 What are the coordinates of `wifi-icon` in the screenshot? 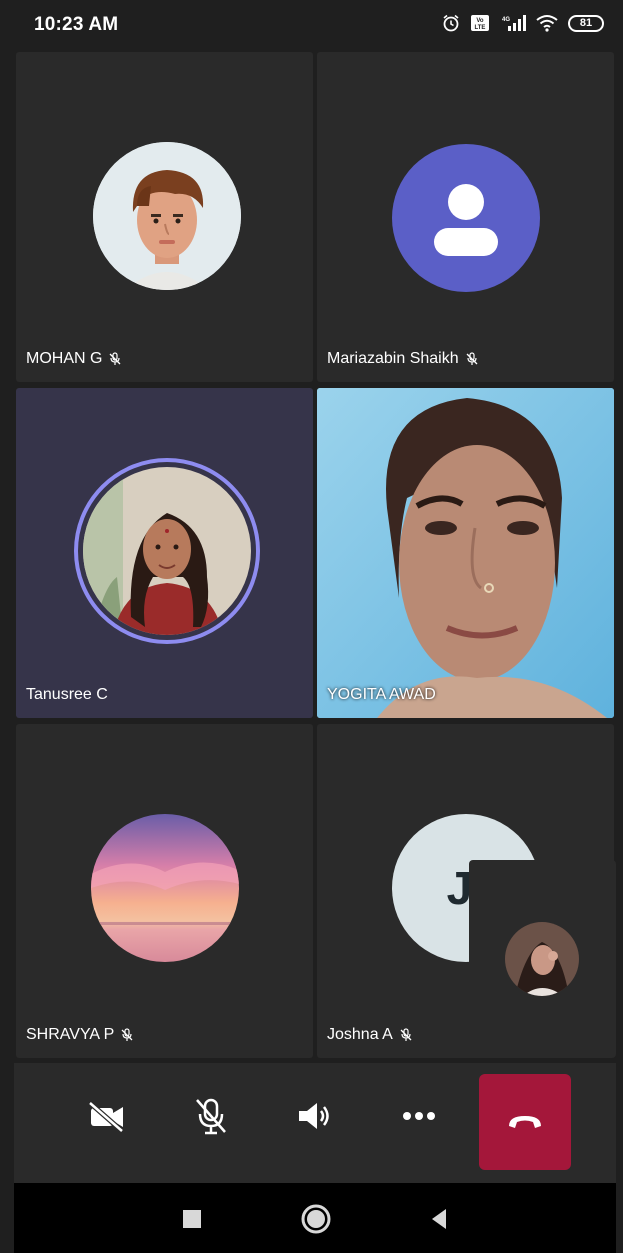 It's located at (547, 23).